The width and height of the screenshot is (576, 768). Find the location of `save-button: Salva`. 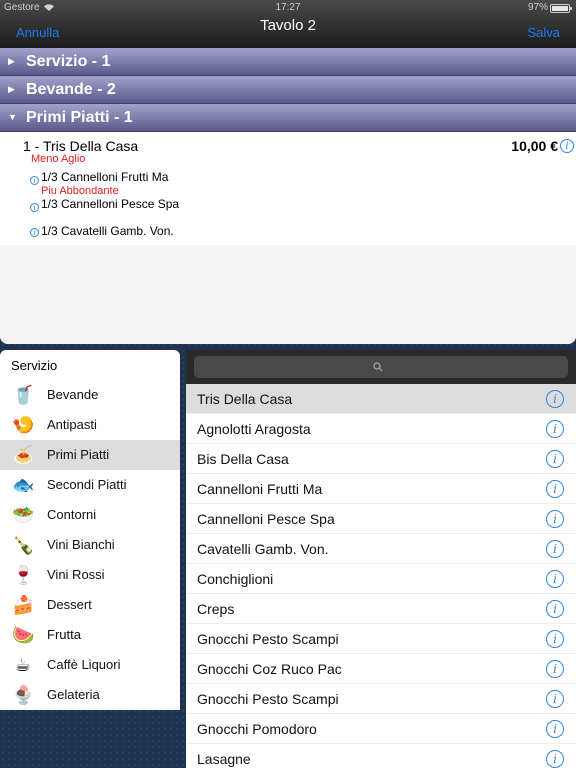

save-button: Salva is located at coordinates (543, 32).